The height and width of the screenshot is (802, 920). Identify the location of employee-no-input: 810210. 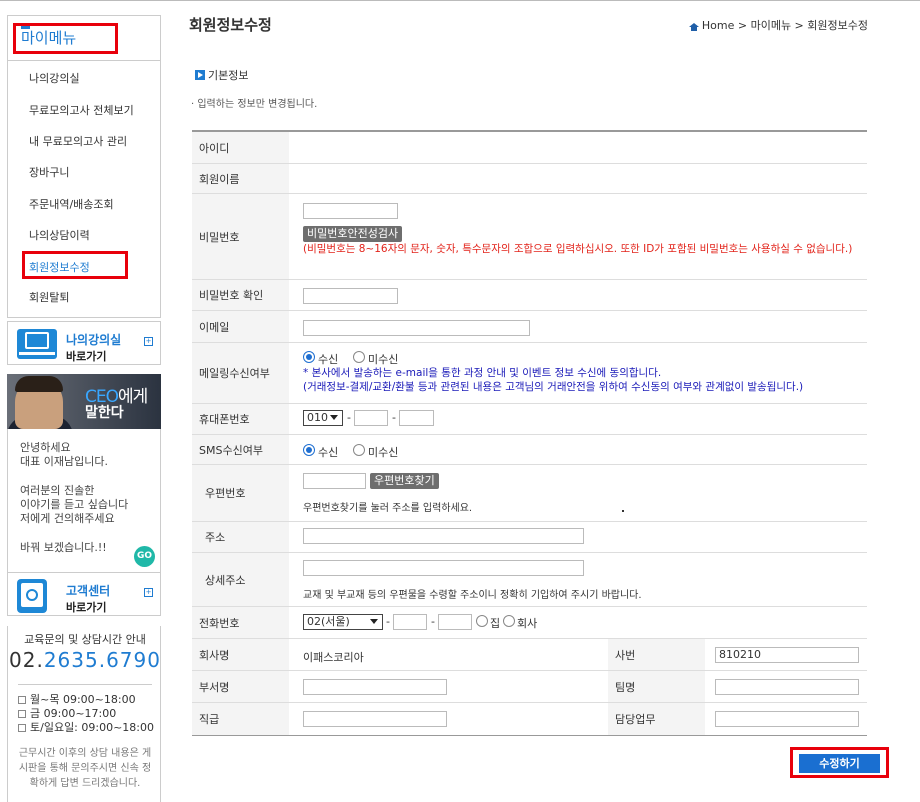
(787, 655).